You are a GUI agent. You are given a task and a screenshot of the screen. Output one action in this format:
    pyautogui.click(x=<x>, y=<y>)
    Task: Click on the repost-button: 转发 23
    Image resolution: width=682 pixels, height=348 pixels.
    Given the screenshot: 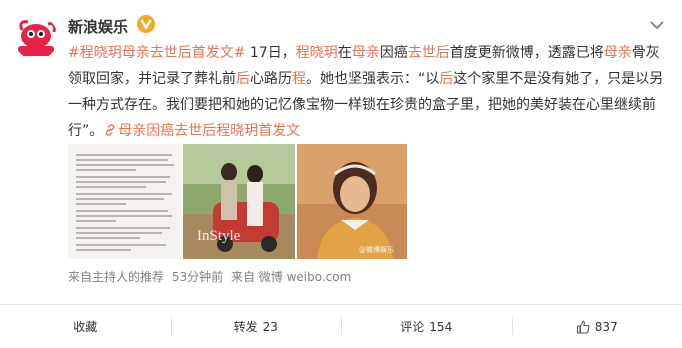 What is the action you would take?
    pyautogui.click(x=256, y=326)
    